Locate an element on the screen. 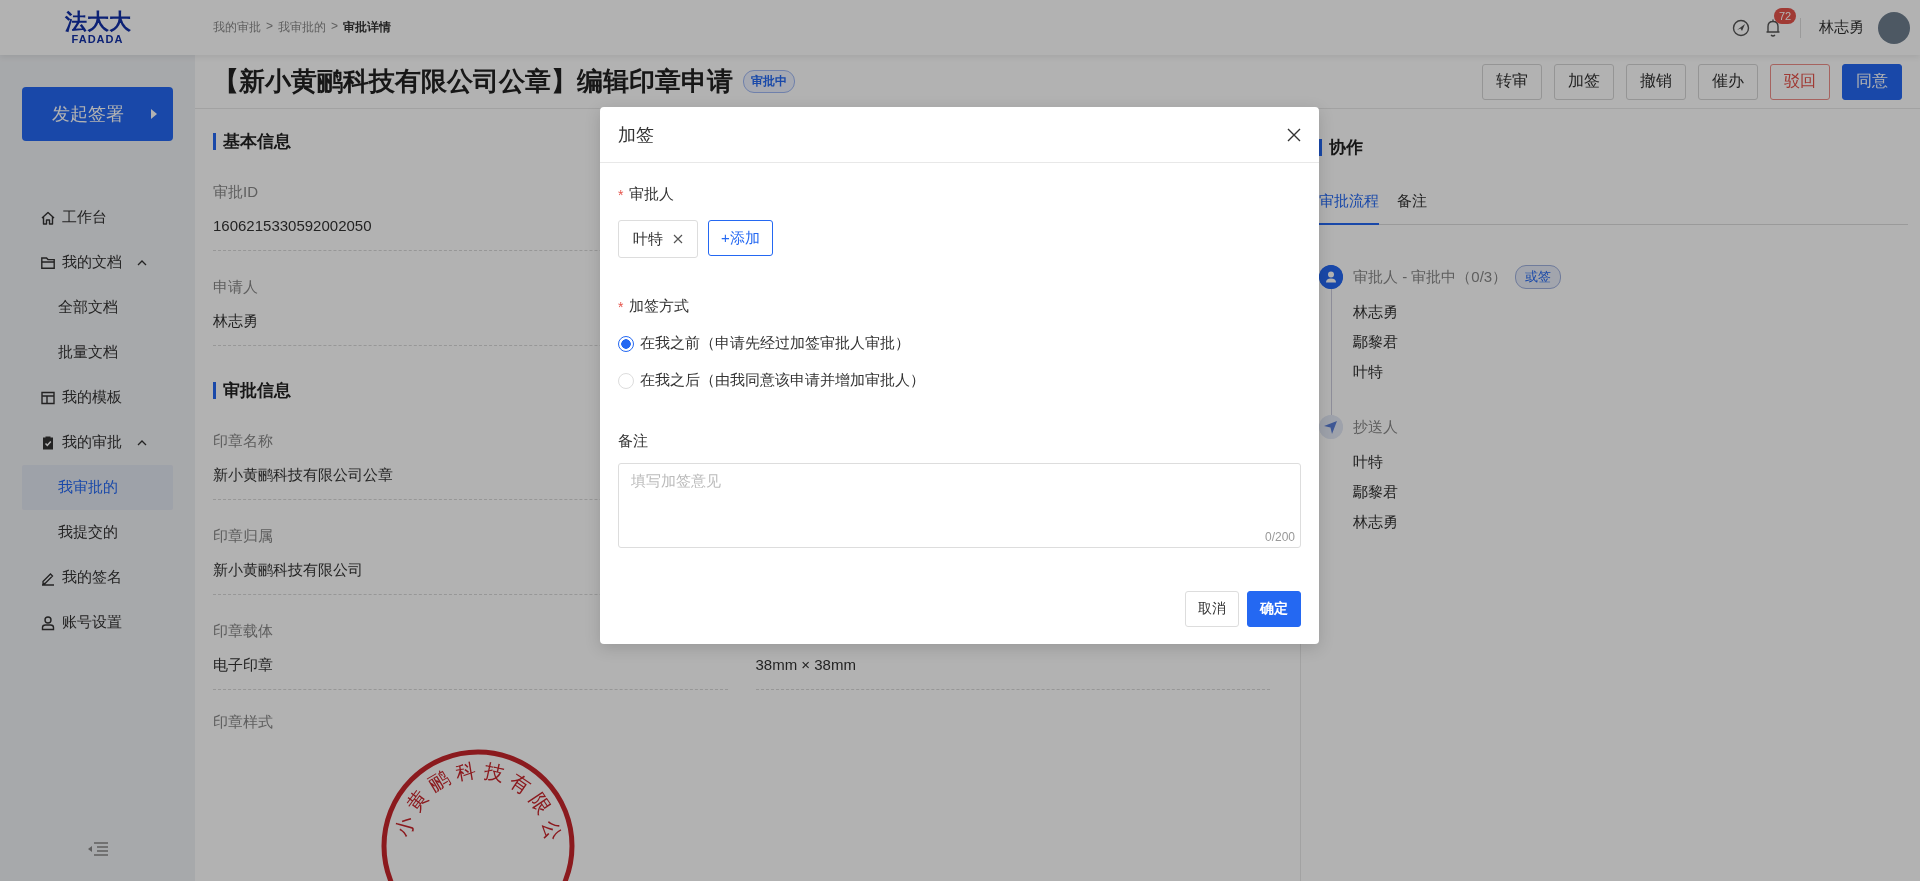 The height and width of the screenshot is (881, 1920). notification-count: 72 is located at coordinates (1785, 15).